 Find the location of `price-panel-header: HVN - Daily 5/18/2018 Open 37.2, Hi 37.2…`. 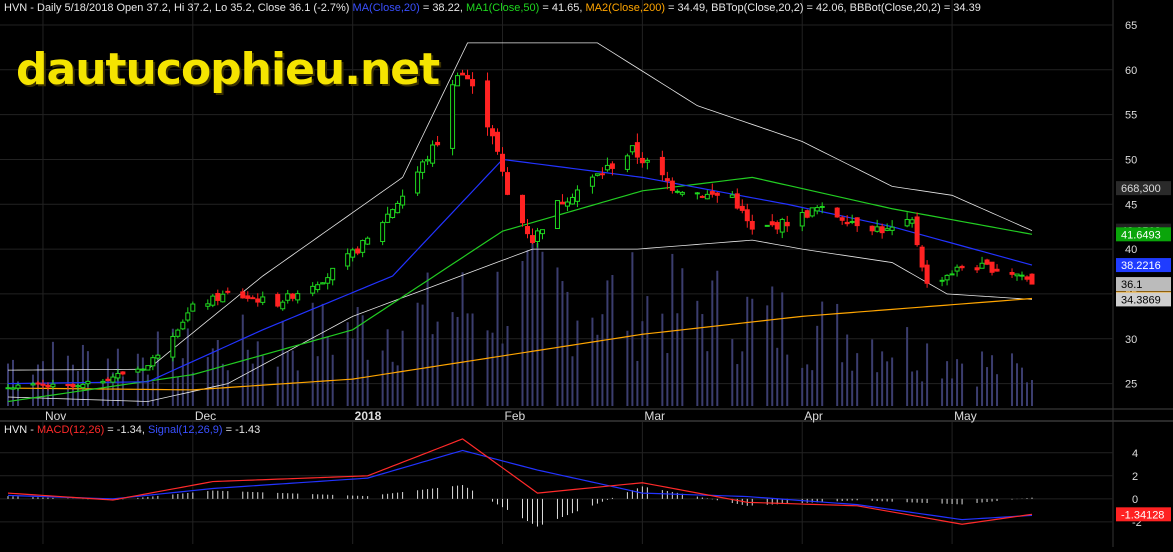

price-panel-header: HVN - Daily 5/18/2018 Open 37.2, Hi 37.2… is located at coordinates (492, 8).